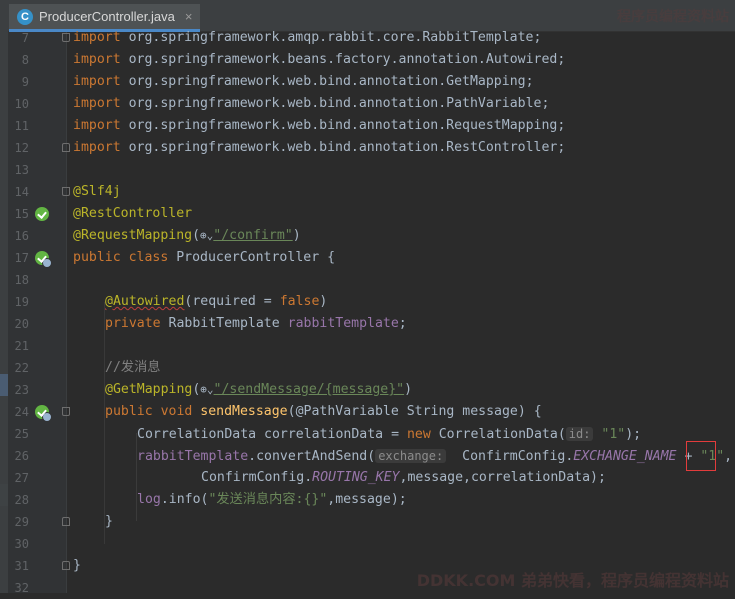  I want to click on tool-window-strip, so click(4, 296).